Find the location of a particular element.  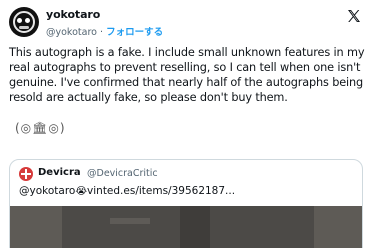

avatar-eye-right is located at coordinates (27, 20).